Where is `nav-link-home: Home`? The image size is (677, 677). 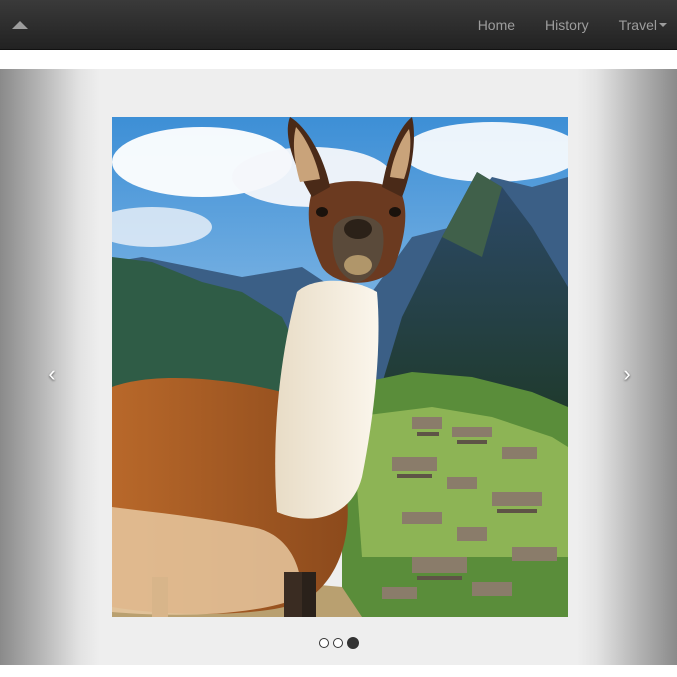 nav-link-home: Home is located at coordinates (496, 25).